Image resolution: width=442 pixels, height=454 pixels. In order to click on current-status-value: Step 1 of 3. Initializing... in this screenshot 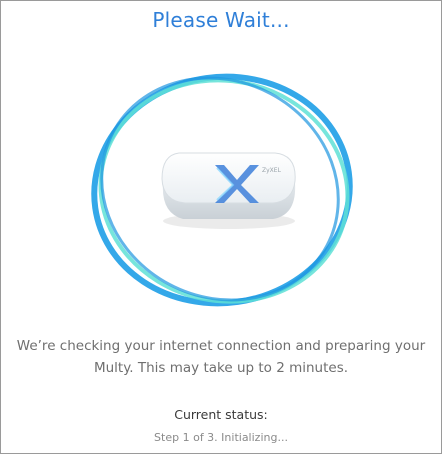, I will do `click(221, 437)`.